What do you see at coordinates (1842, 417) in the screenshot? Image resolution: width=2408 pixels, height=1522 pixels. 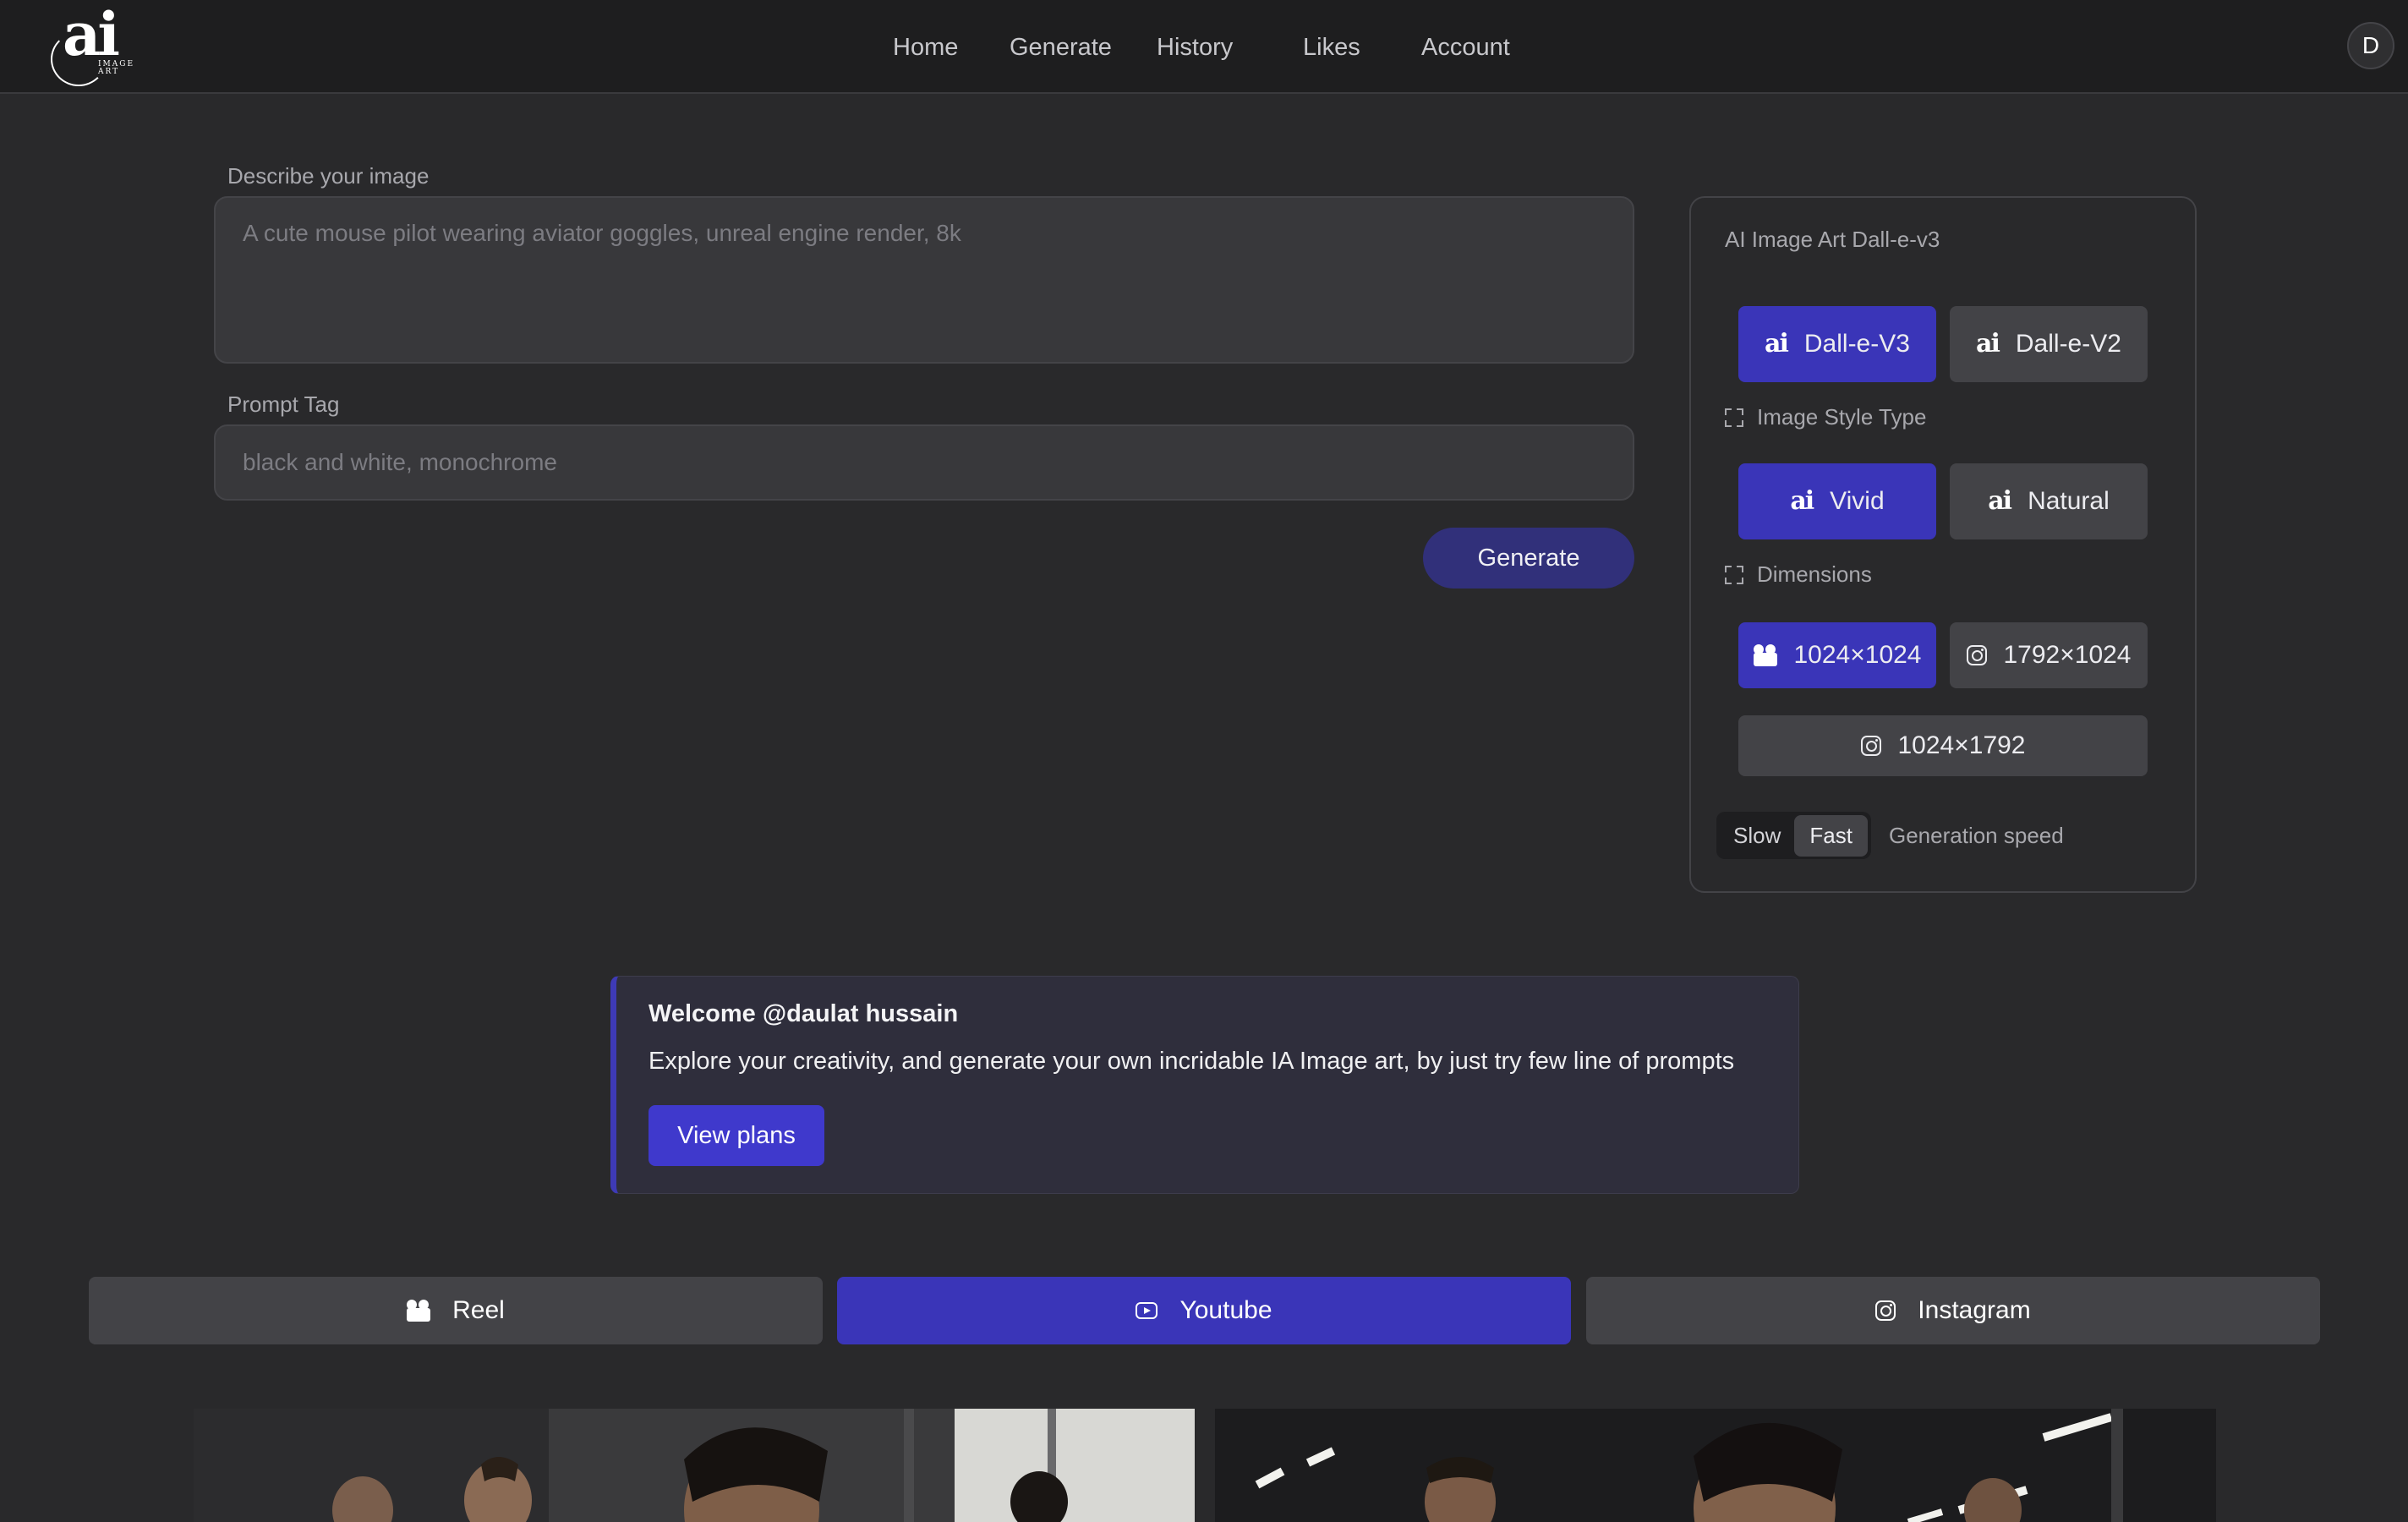 I see `style-heading-label: Image Style Type` at bounding box center [1842, 417].